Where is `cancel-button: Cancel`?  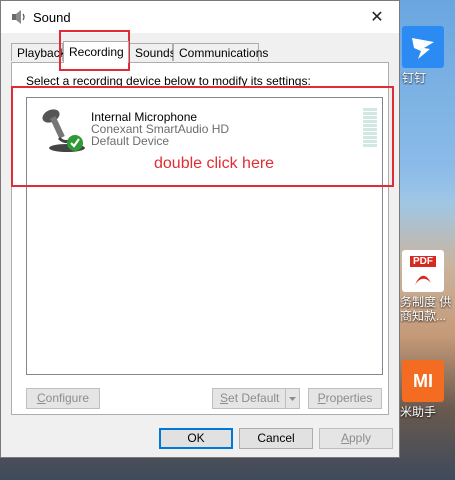 cancel-button: Cancel is located at coordinates (276, 438).